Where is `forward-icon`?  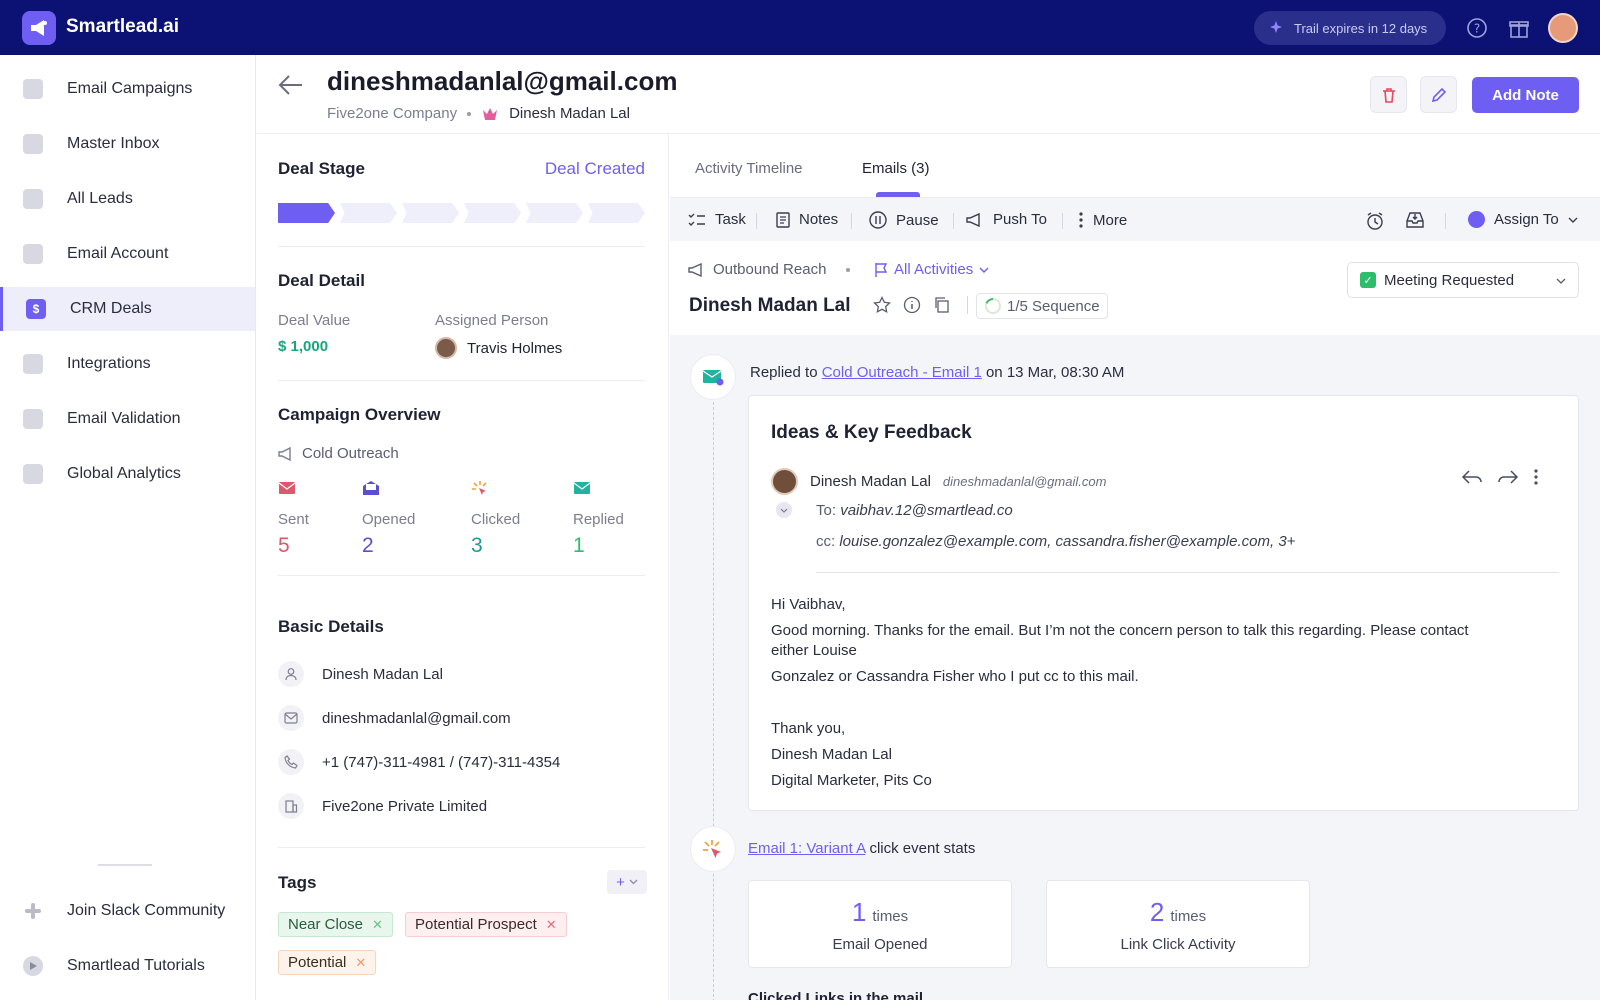
forward-icon is located at coordinates (1508, 477).